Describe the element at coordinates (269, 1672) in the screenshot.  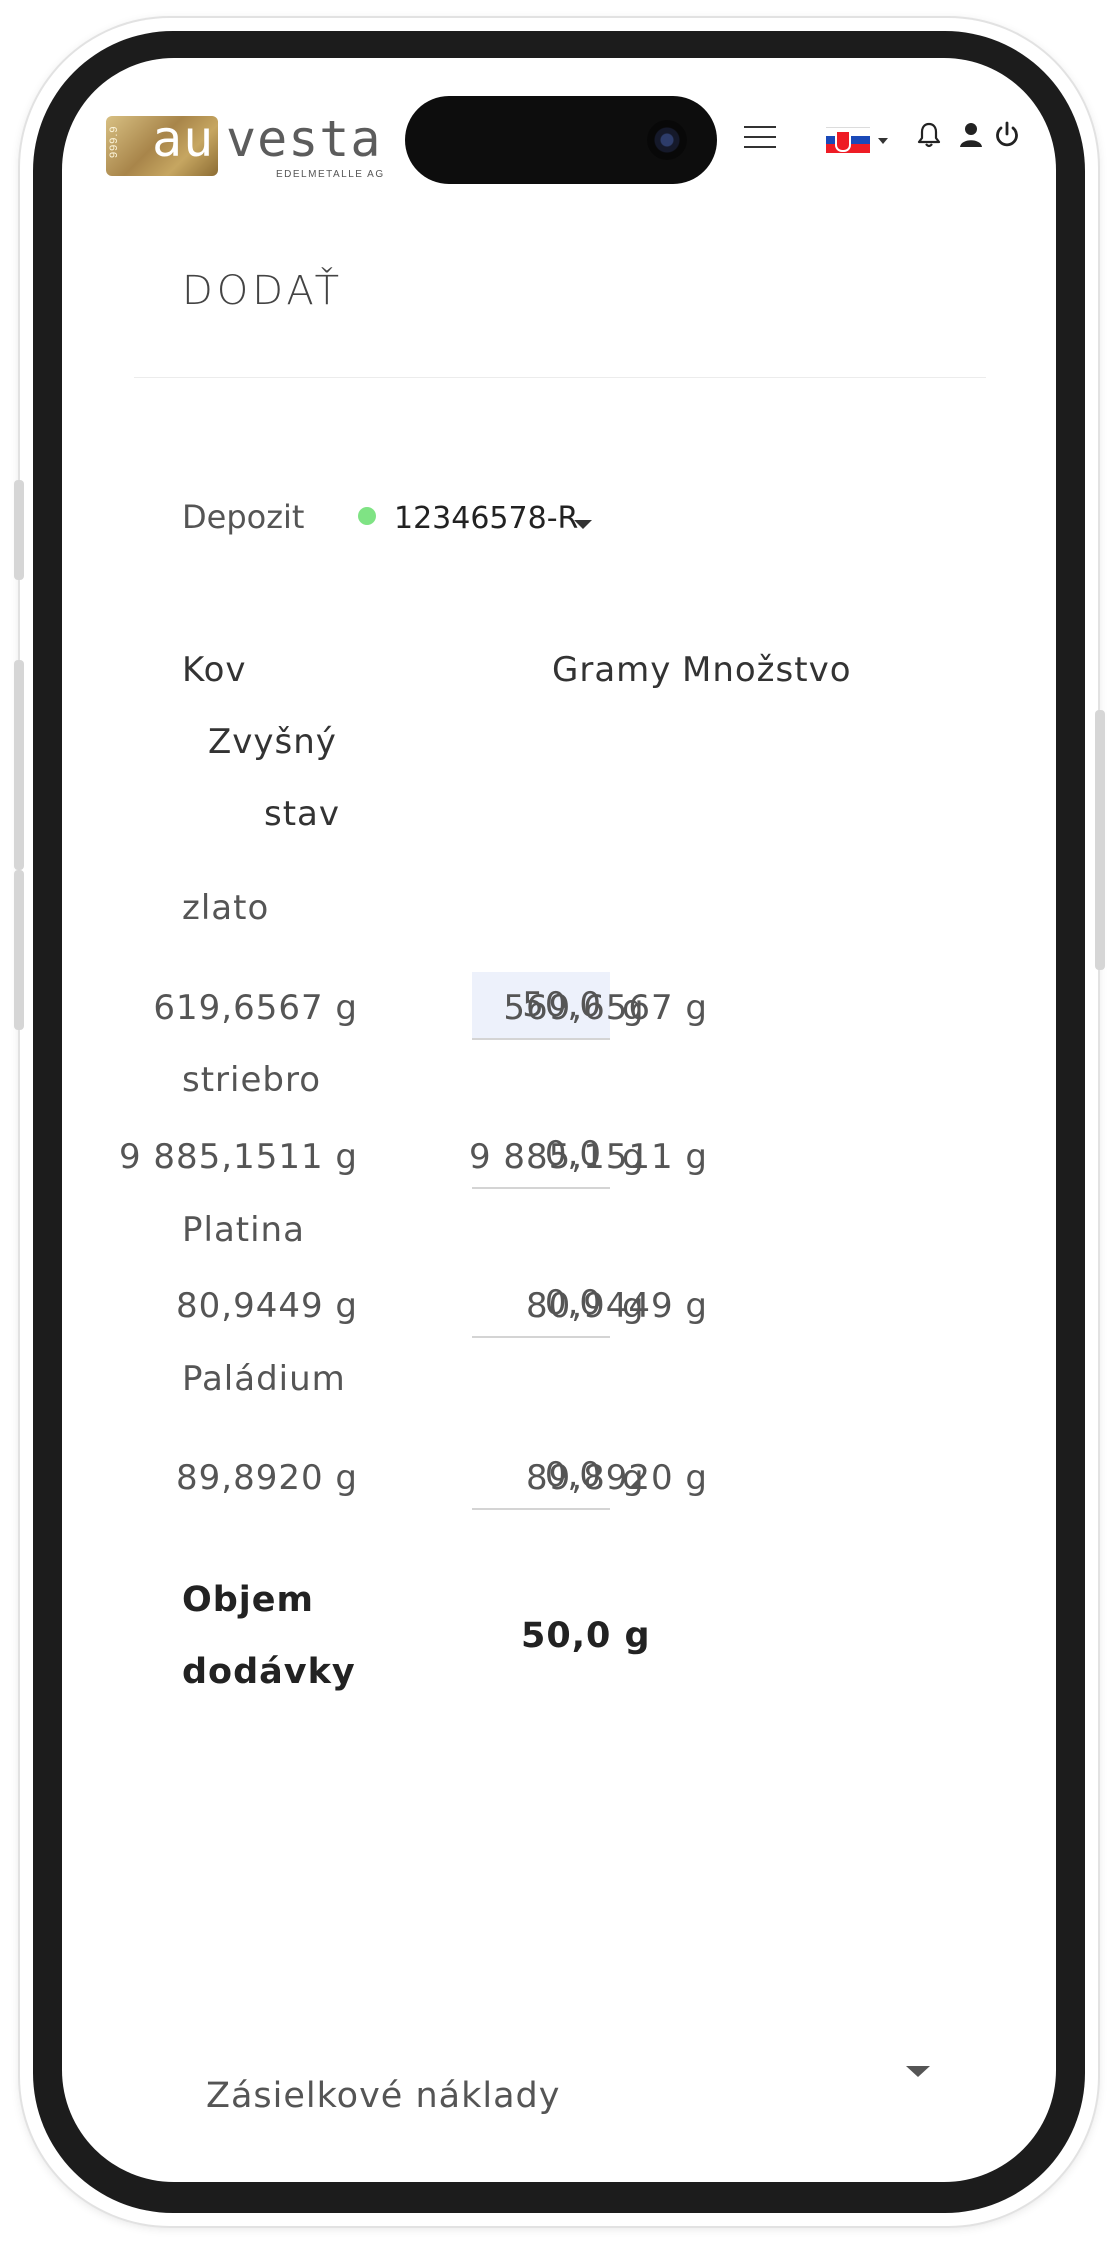
I see `delivery-volume-label-line2: dodávky` at that location.